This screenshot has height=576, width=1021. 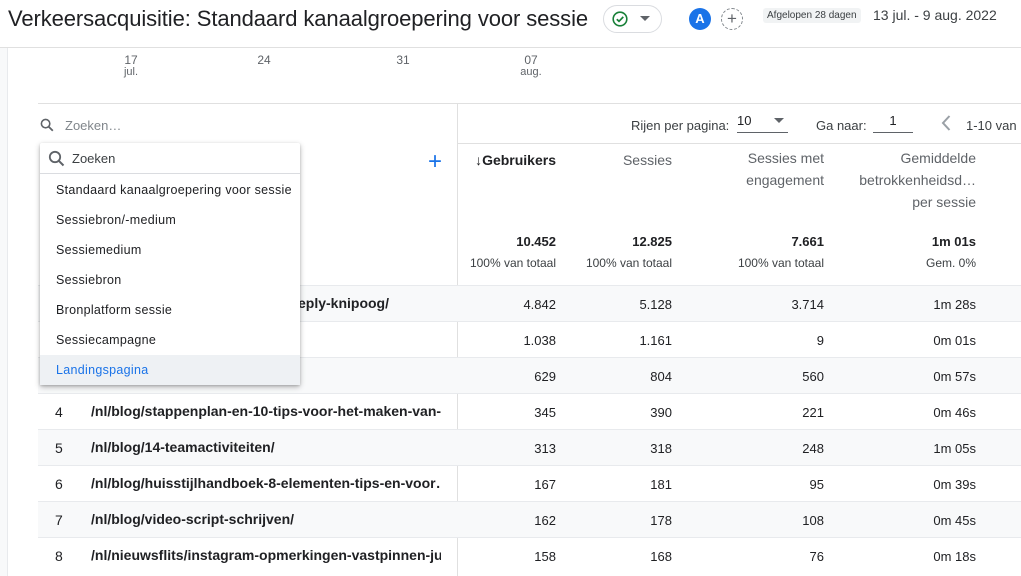 What do you see at coordinates (131, 72) in the screenshot?
I see `x-axis-tick-month: jul.` at bounding box center [131, 72].